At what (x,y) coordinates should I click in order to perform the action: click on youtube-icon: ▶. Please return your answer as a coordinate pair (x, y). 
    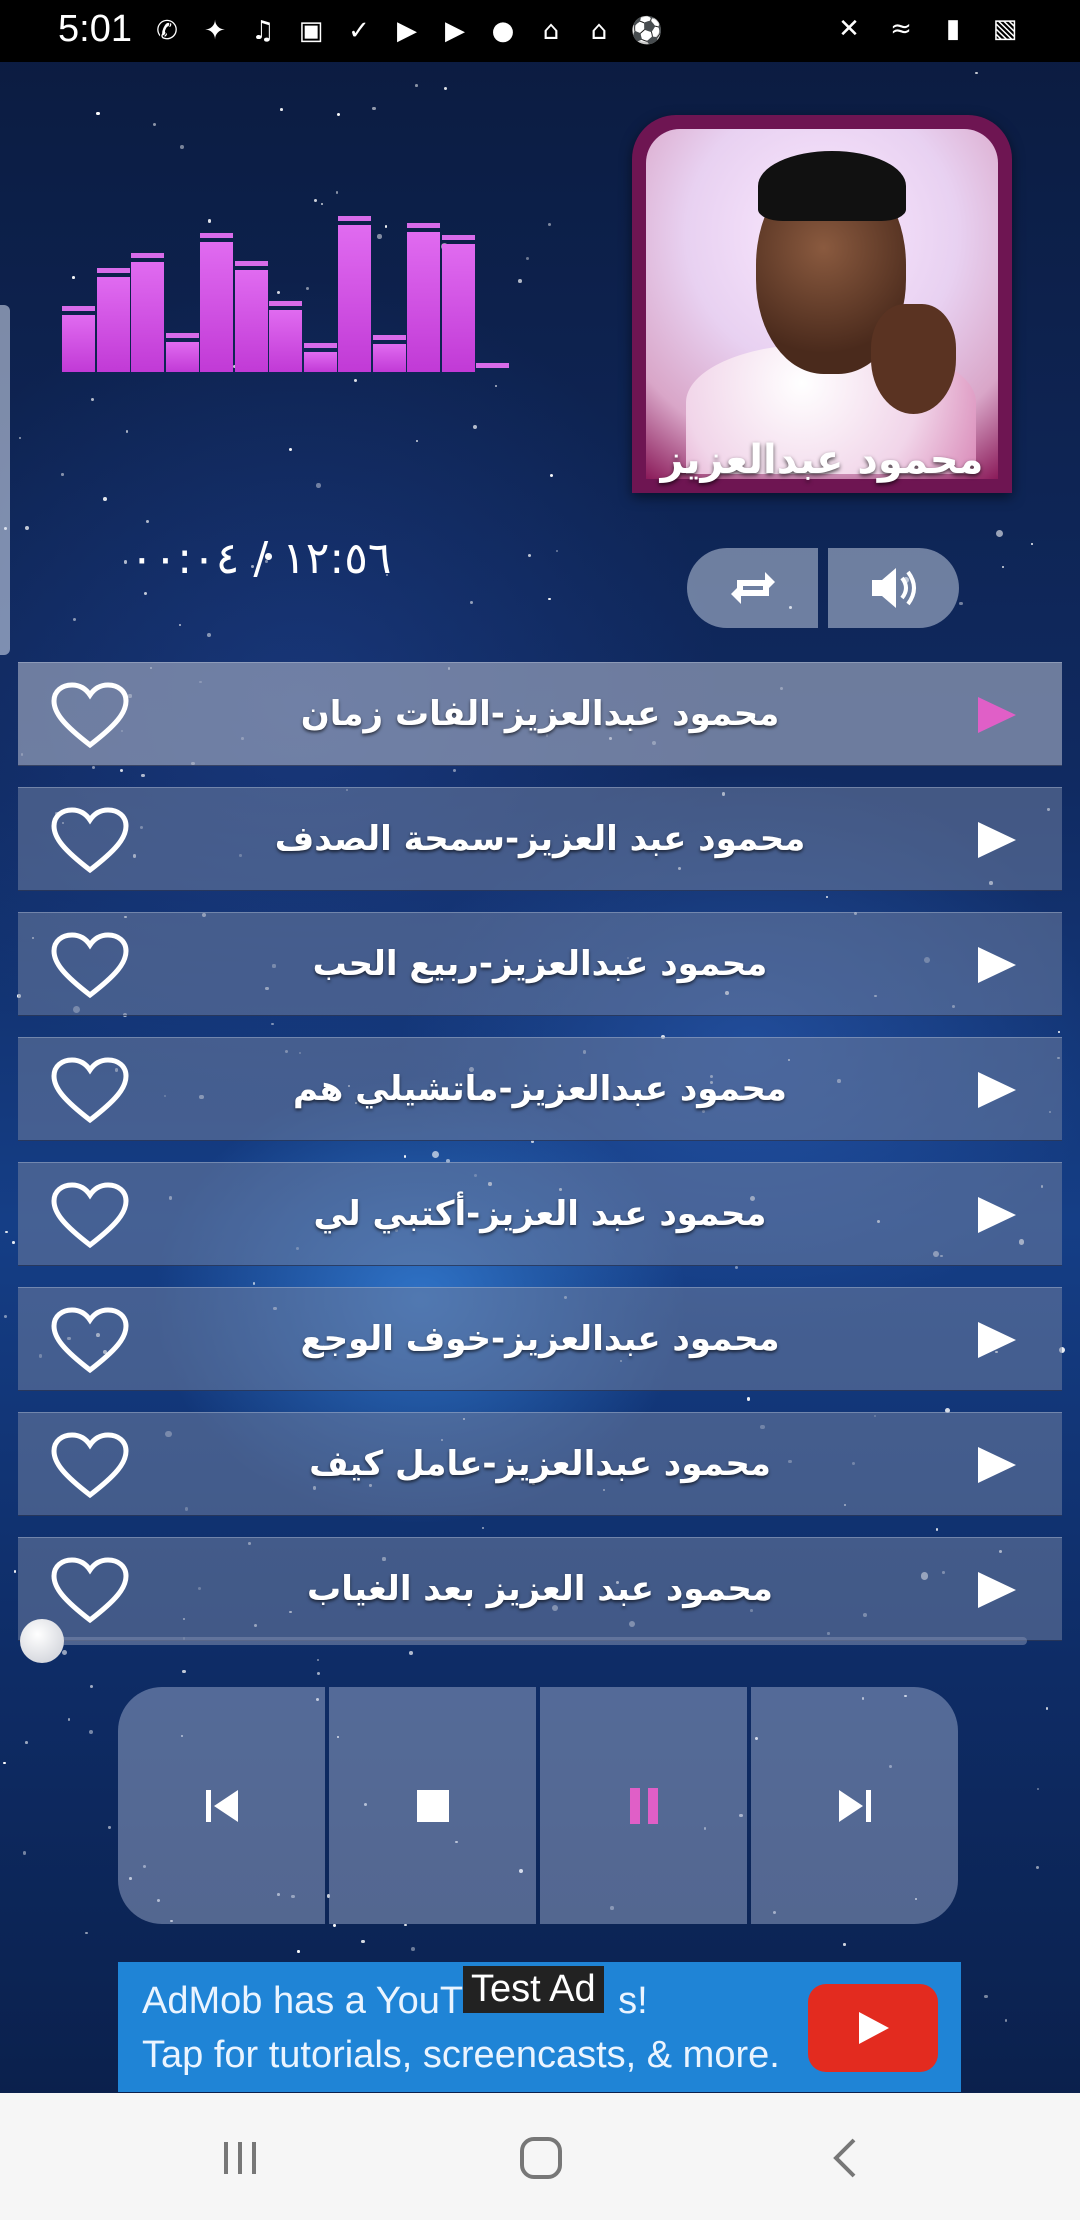
    Looking at the image, I should click on (407, 31).